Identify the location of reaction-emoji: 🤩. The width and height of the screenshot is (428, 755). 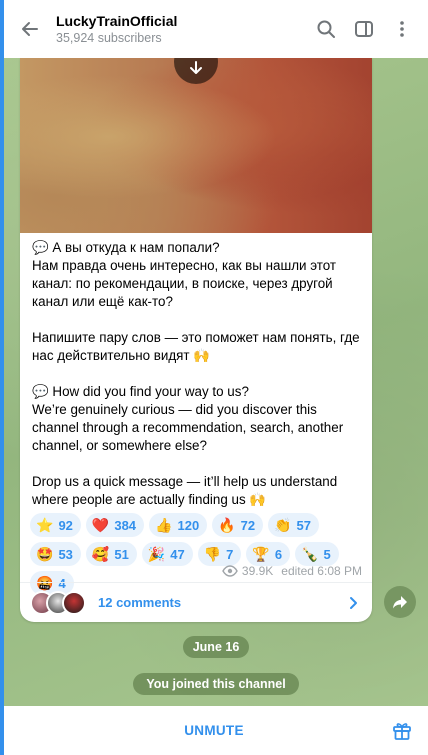
(45, 553).